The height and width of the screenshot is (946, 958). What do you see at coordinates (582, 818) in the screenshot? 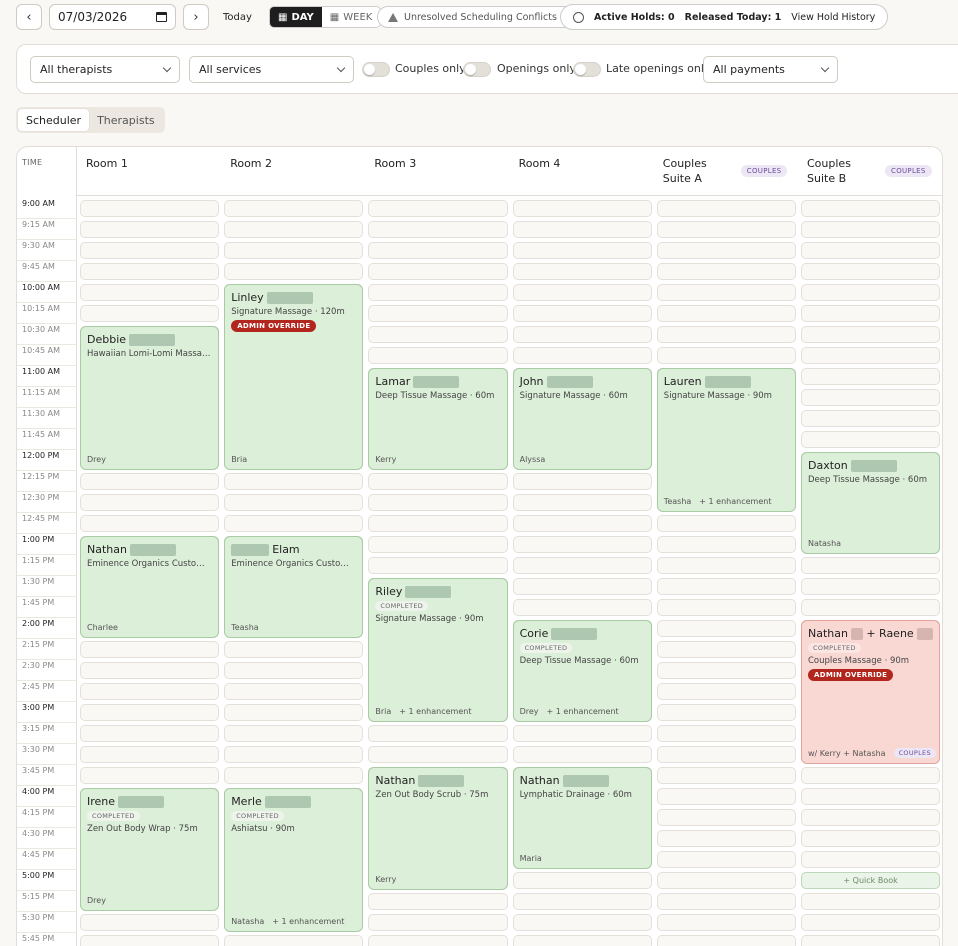
I see `appointment-card: Nathan Lymphatic Drainage · 60m Maria` at bounding box center [582, 818].